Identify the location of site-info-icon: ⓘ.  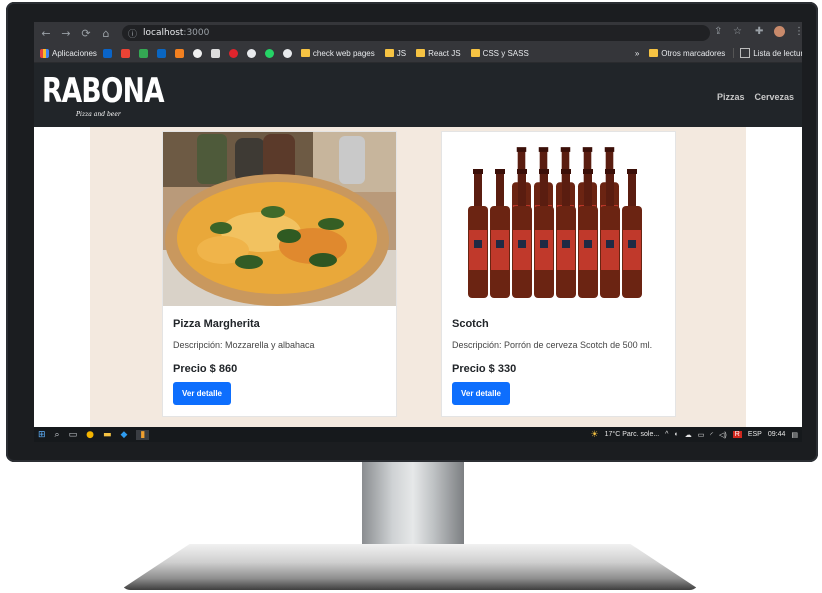
(132, 33).